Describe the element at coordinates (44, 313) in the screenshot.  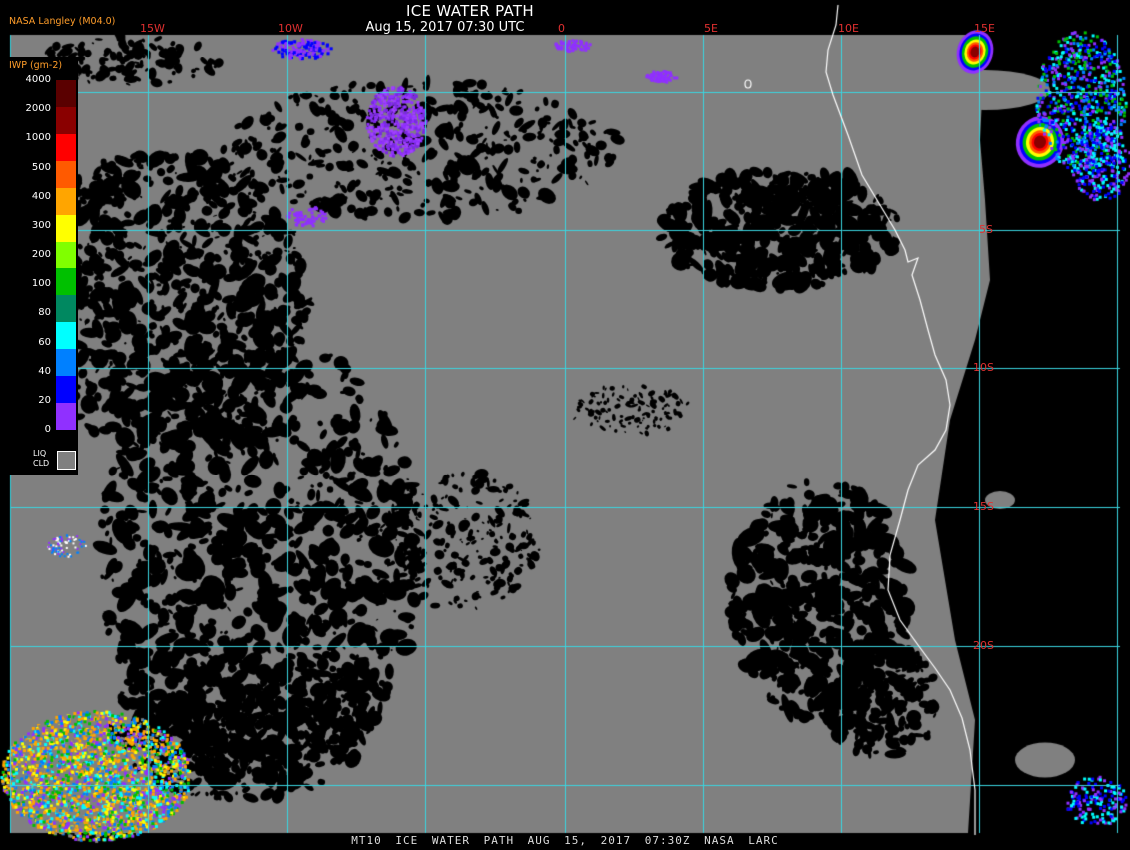
I see `legend-tick-label: 80` at that location.